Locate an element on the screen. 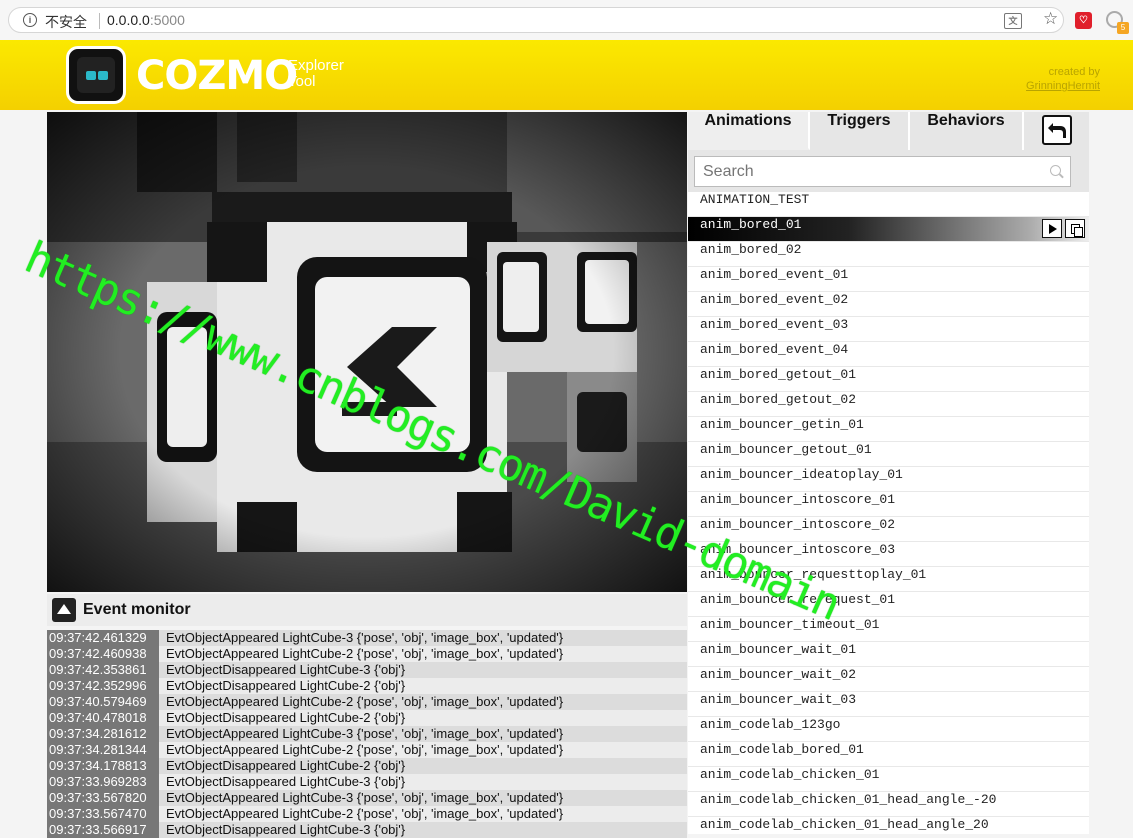 This screenshot has height=838, width=1133. animation-item: anim_codelab_chicken_01_head_angle_-20 is located at coordinates (888, 804).